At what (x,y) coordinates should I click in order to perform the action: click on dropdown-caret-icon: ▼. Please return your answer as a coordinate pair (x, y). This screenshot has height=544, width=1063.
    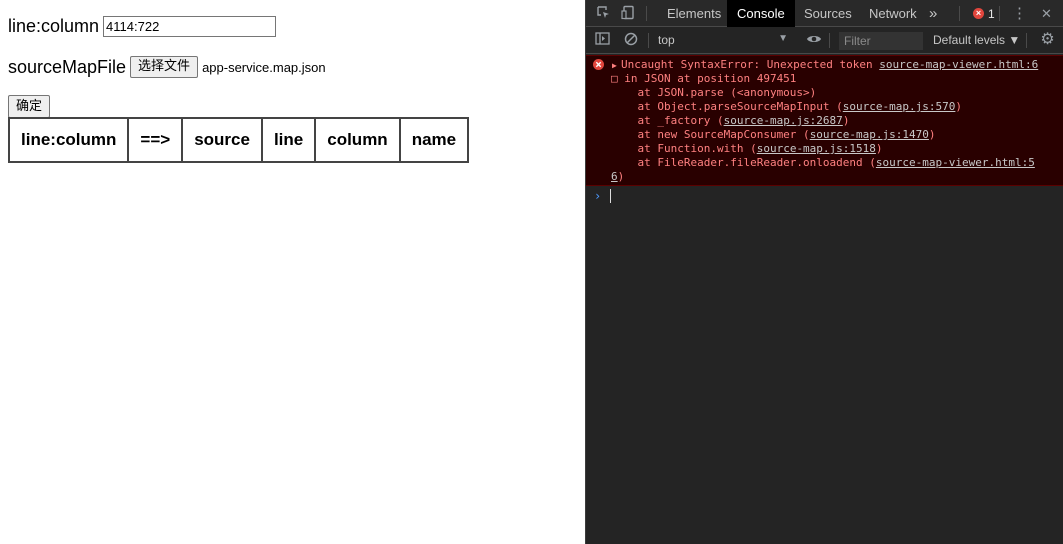
    Looking at the image, I should click on (783, 38).